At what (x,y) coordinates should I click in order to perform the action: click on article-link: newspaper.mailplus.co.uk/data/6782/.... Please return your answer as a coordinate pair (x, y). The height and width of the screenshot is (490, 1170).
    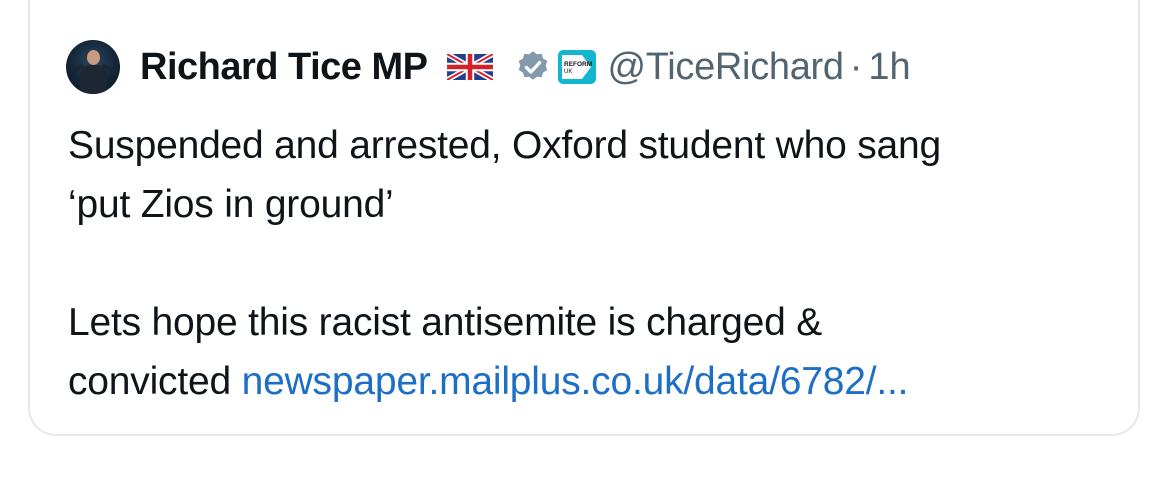
    Looking at the image, I should click on (575, 381).